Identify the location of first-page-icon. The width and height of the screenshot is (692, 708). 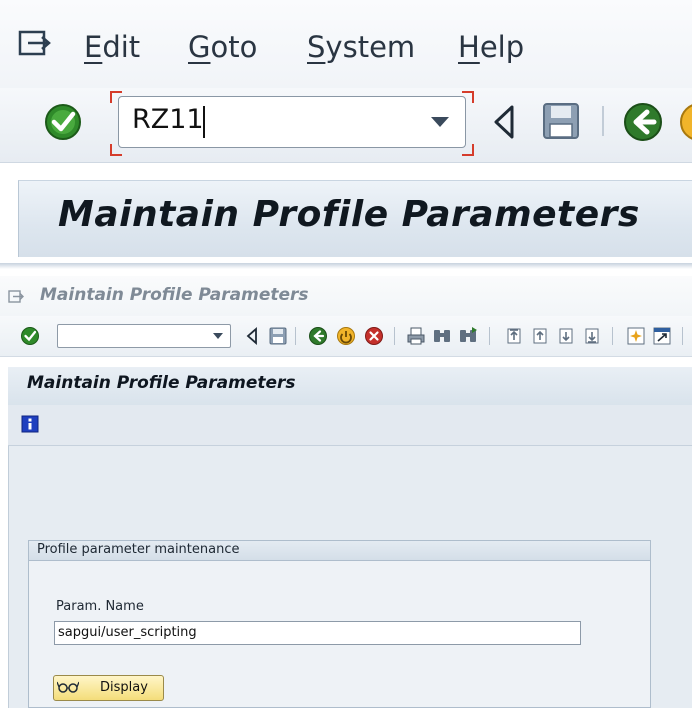
(514, 336).